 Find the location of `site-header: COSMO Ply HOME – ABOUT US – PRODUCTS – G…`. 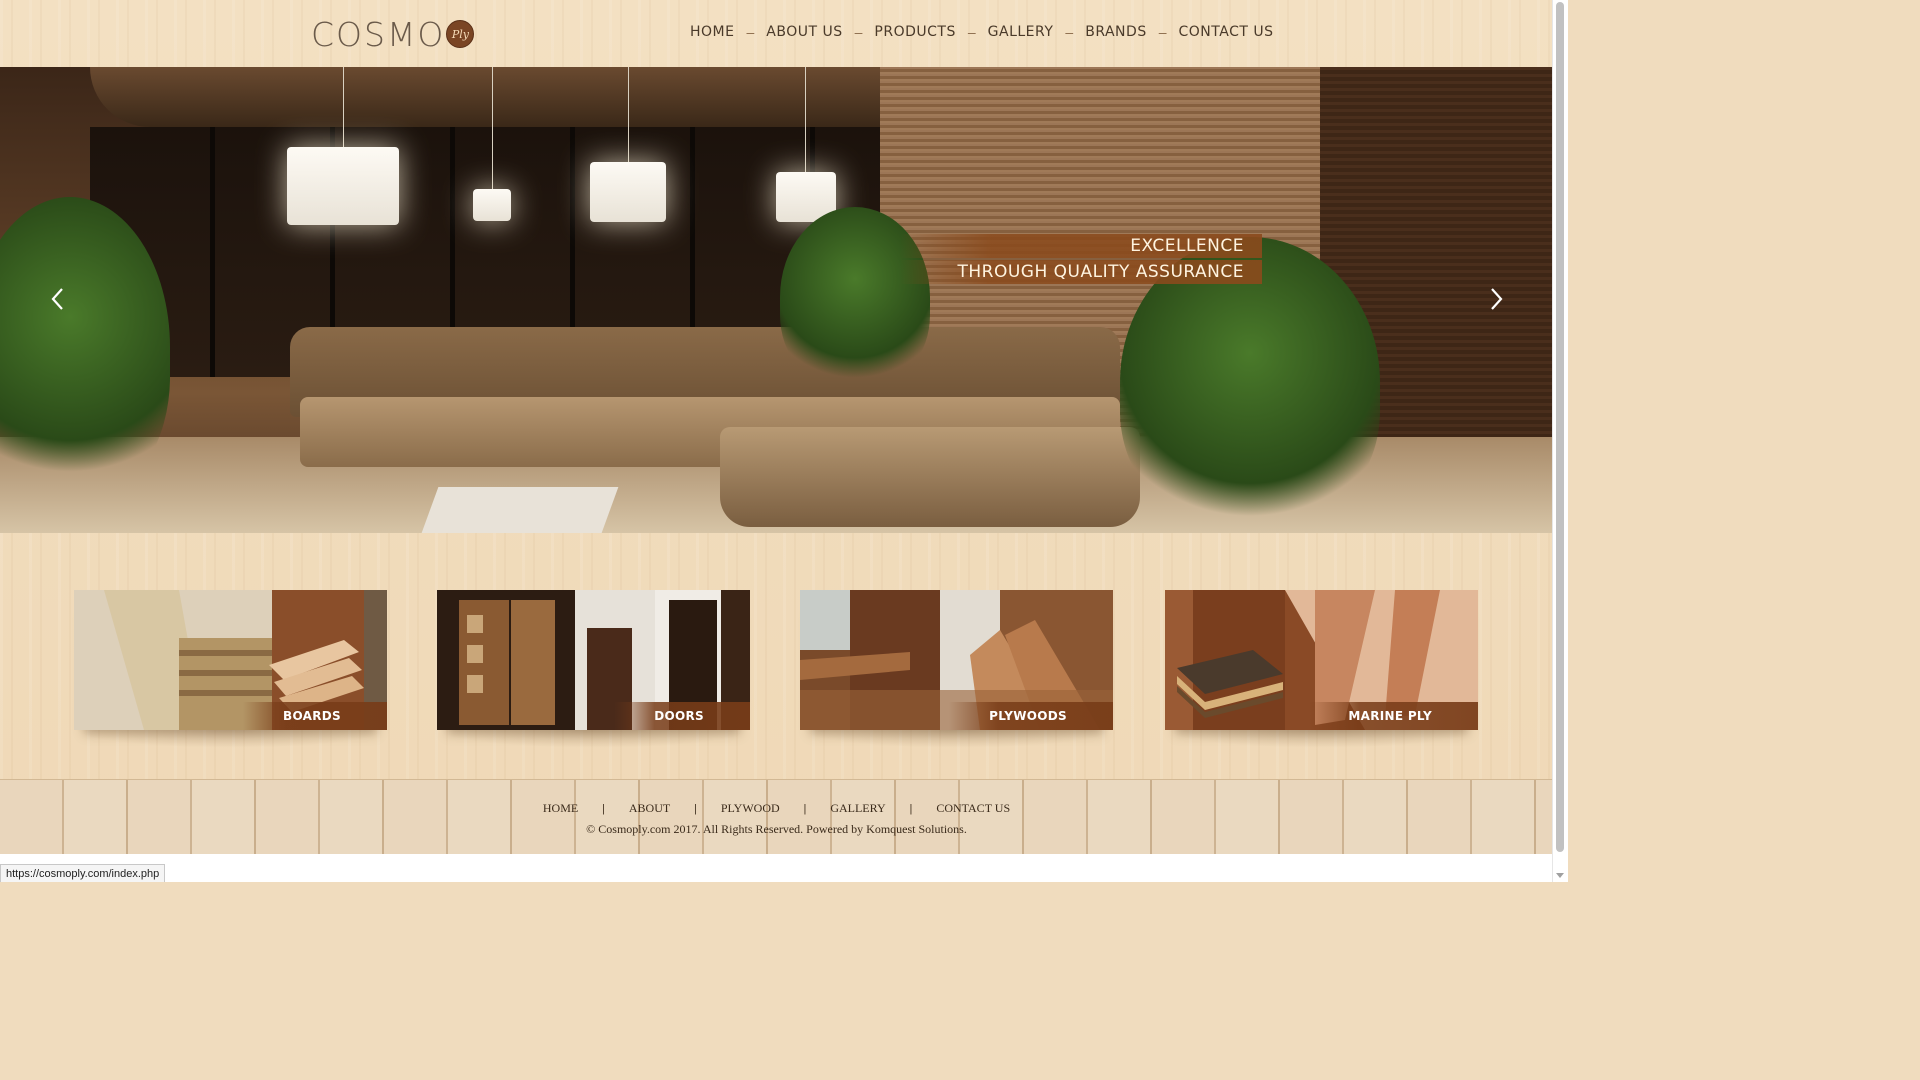

site-header: COSMO Ply HOME – ABOUT US – PRODUCTS – G… is located at coordinates (776, 33).